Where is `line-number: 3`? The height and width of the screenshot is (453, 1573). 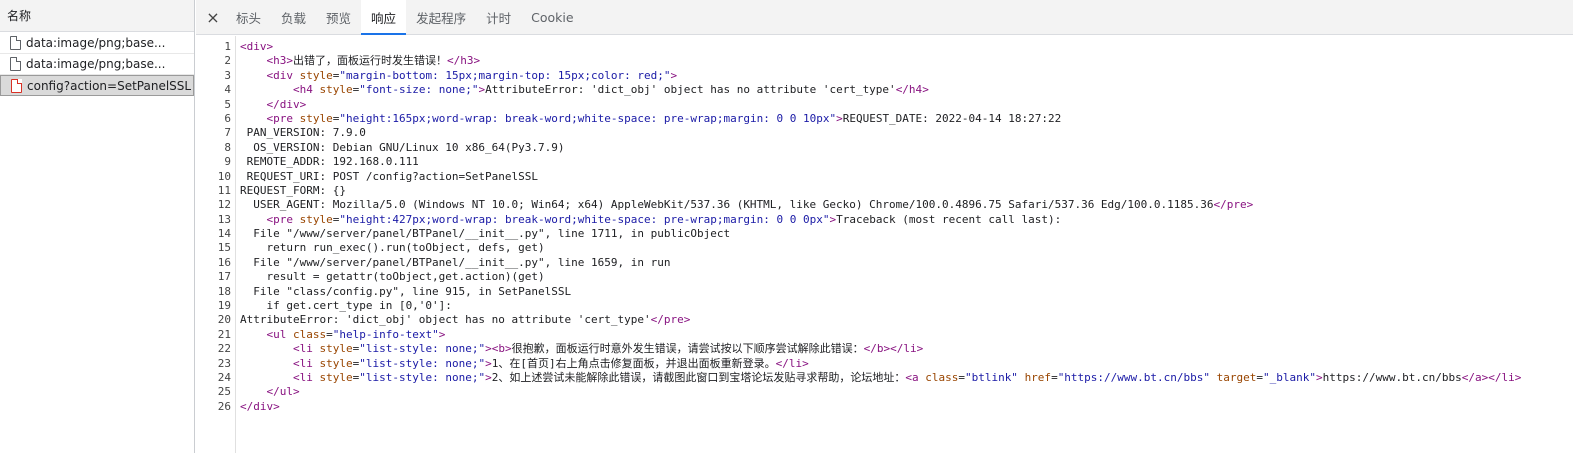 line-number: 3 is located at coordinates (227, 75).